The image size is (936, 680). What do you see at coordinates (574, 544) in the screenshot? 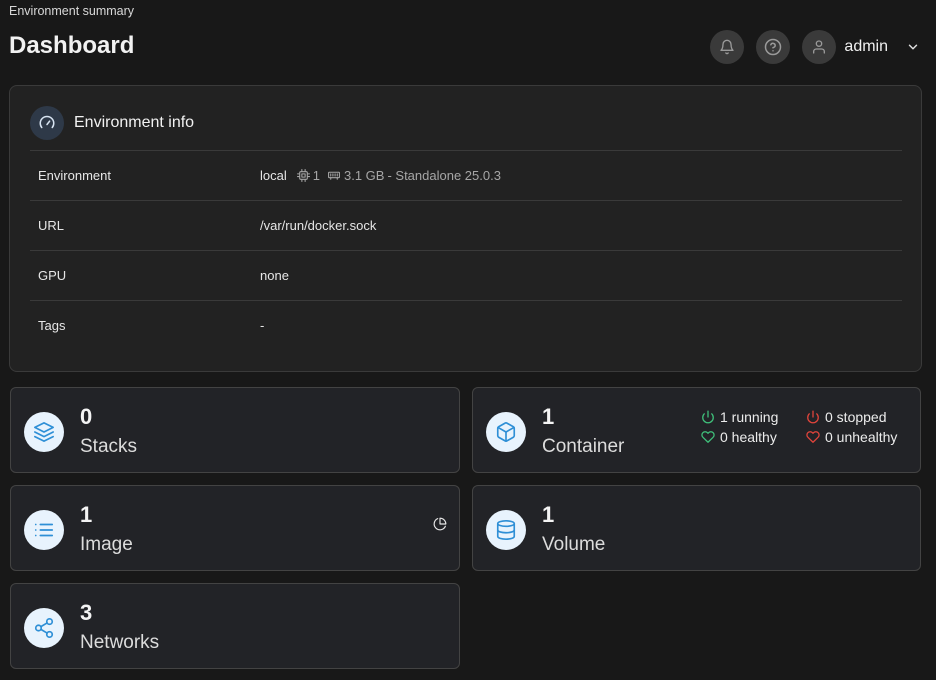
I see `volumes-label: Volume` at bounding box center [574, 544].